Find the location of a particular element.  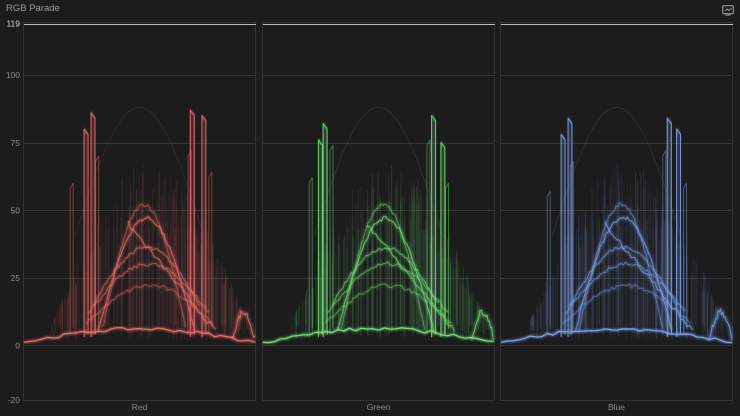

scale-labels: 119 100 75 50 25 0 -20 is located at coordinates (13, 212).